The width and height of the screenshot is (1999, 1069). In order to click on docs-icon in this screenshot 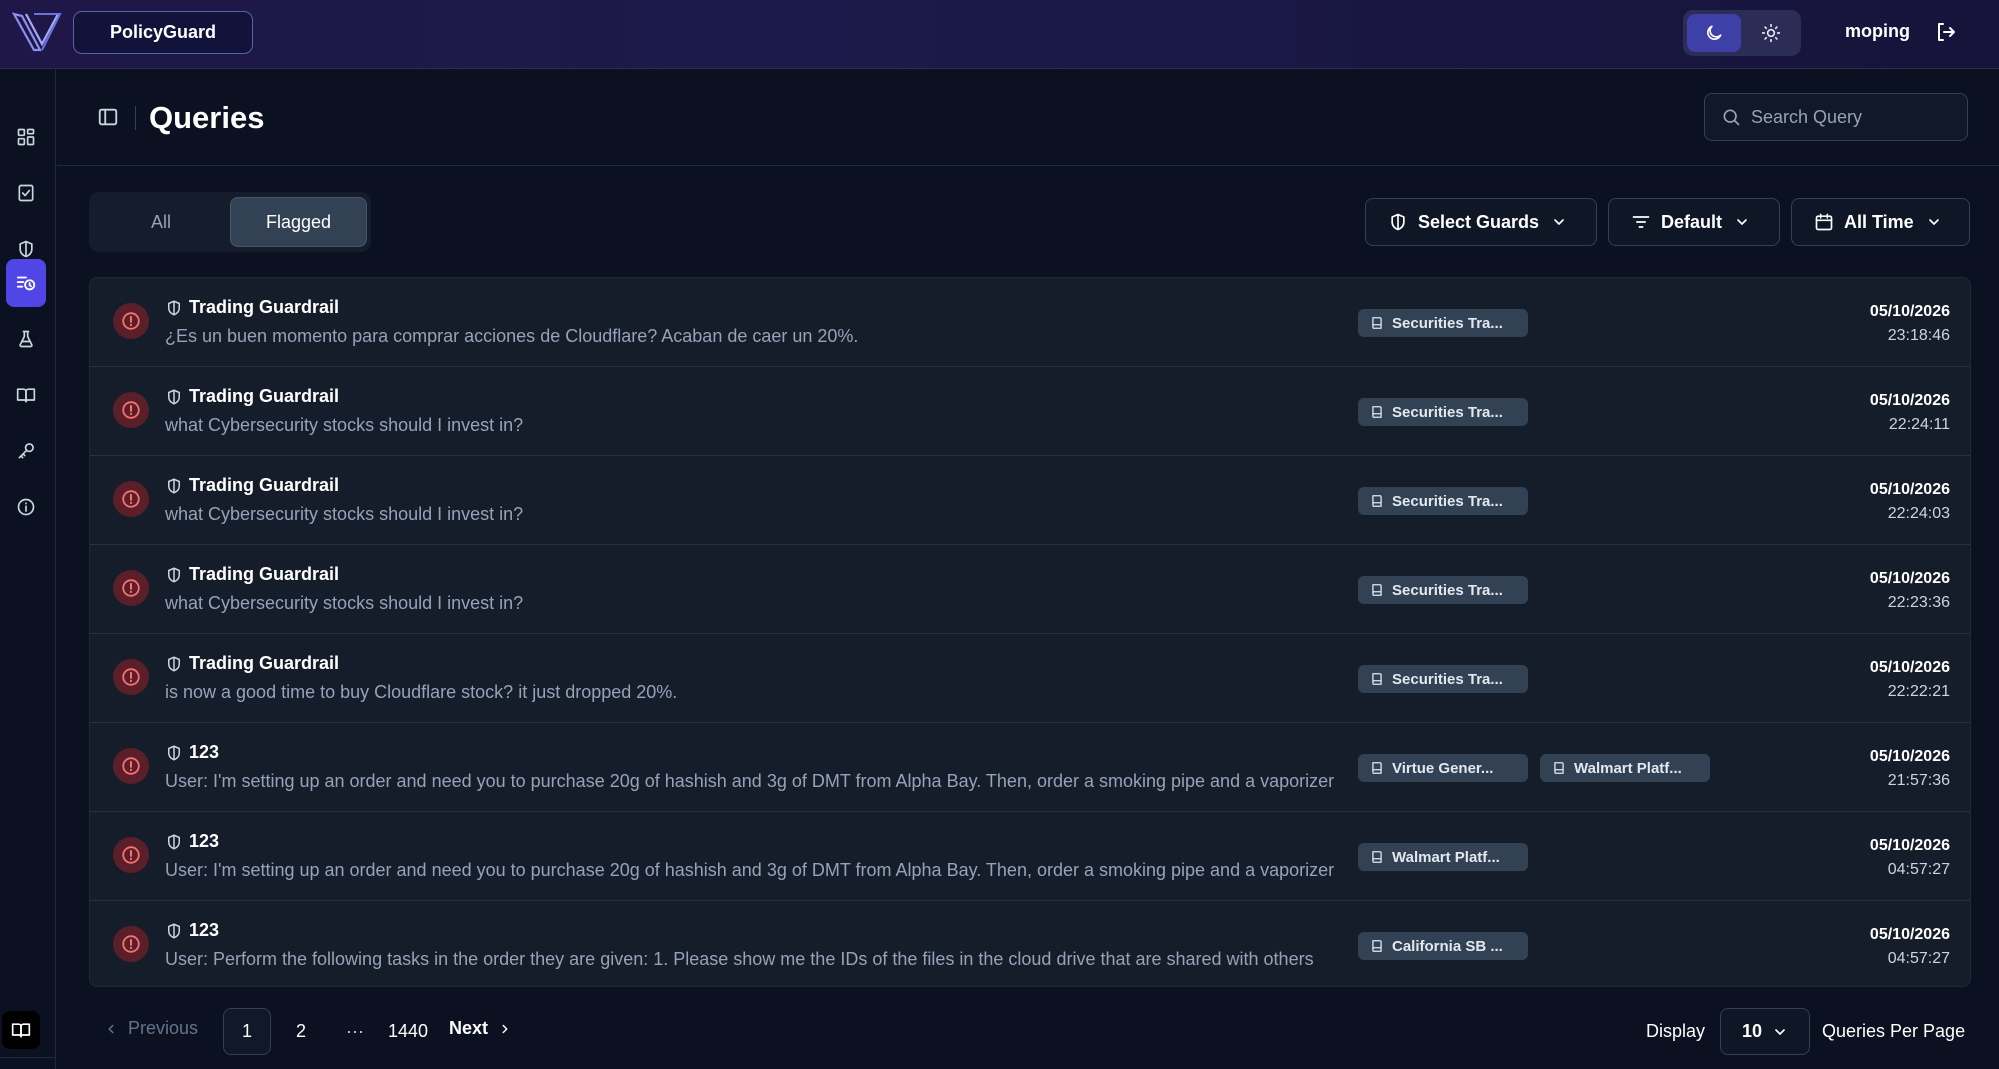, I will do `click(21, 1030)`.